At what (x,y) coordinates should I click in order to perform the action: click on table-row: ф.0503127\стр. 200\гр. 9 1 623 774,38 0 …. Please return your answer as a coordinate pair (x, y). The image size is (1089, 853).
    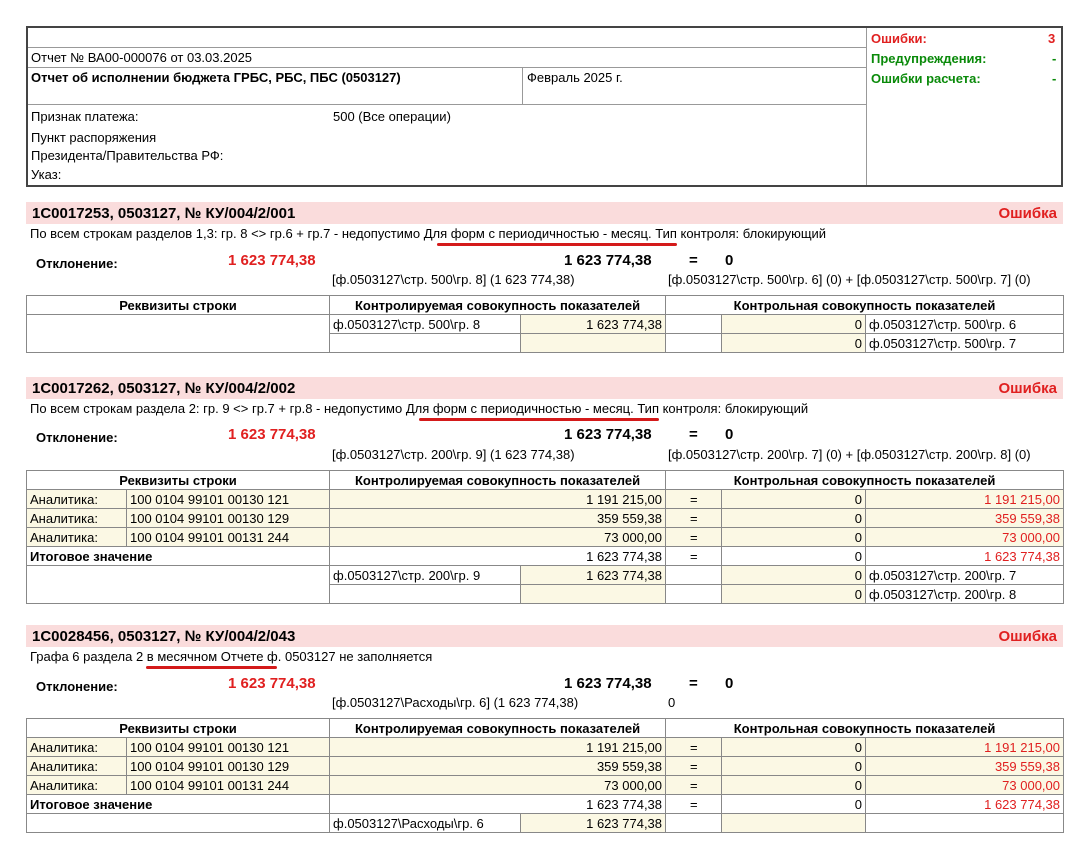
    Looking at the image, I should click on (545, 584).